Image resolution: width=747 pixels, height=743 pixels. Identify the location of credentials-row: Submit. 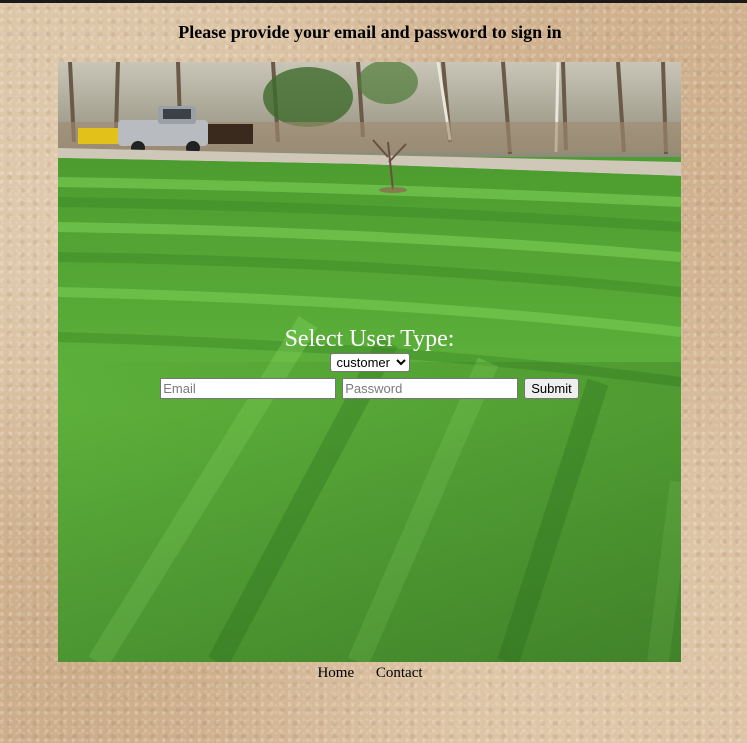
(369, 388).